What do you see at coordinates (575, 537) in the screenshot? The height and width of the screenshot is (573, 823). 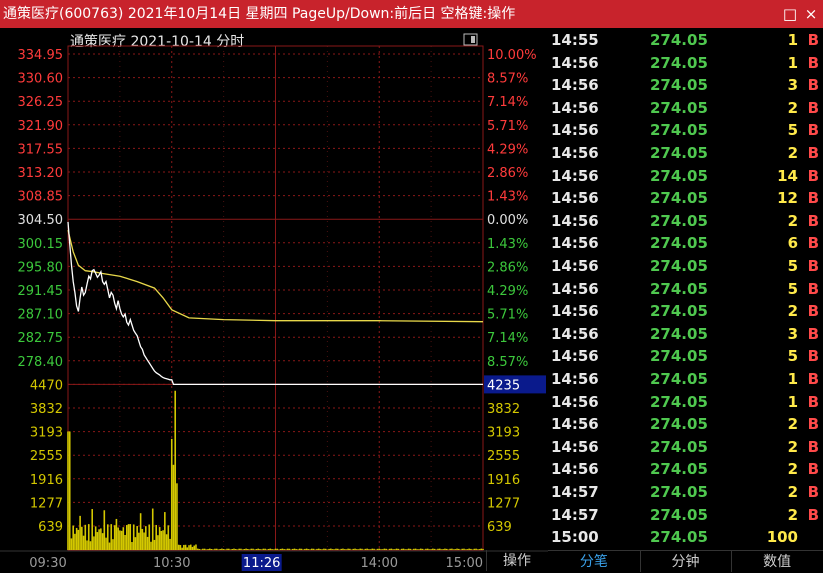 I see `tick-time: 15:00` at bounding box center [575, 537].